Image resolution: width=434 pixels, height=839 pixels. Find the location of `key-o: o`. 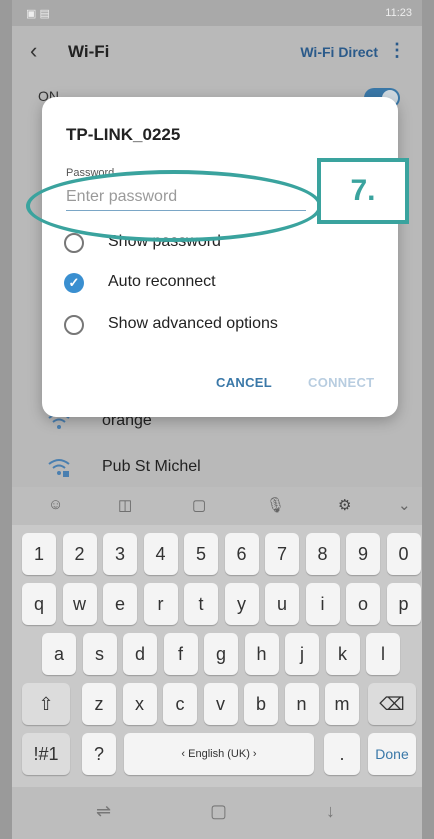

key-o: o is located at coordinates (363, 604).